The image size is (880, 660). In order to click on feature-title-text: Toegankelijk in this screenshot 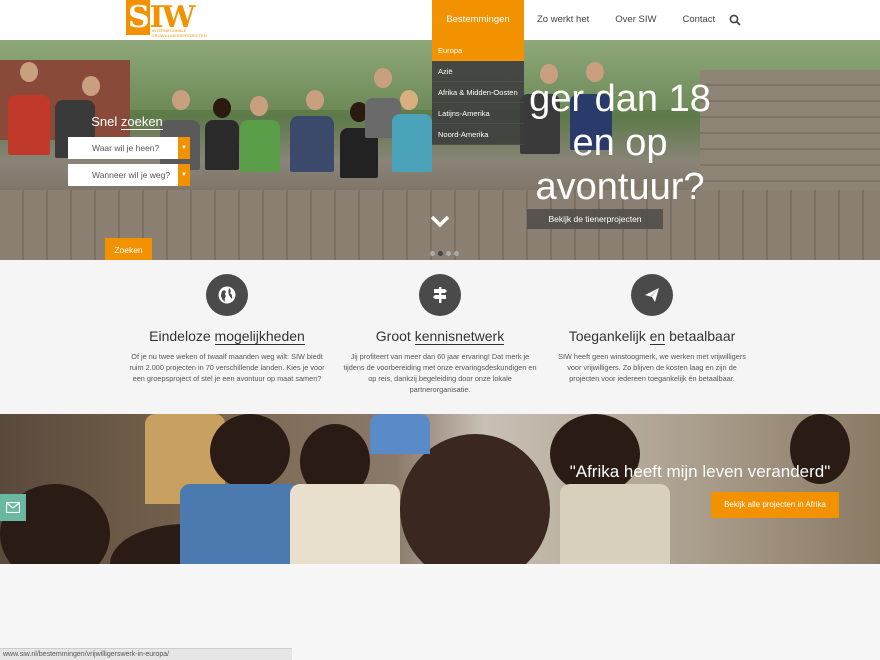, I will do `click(609, 336)`.